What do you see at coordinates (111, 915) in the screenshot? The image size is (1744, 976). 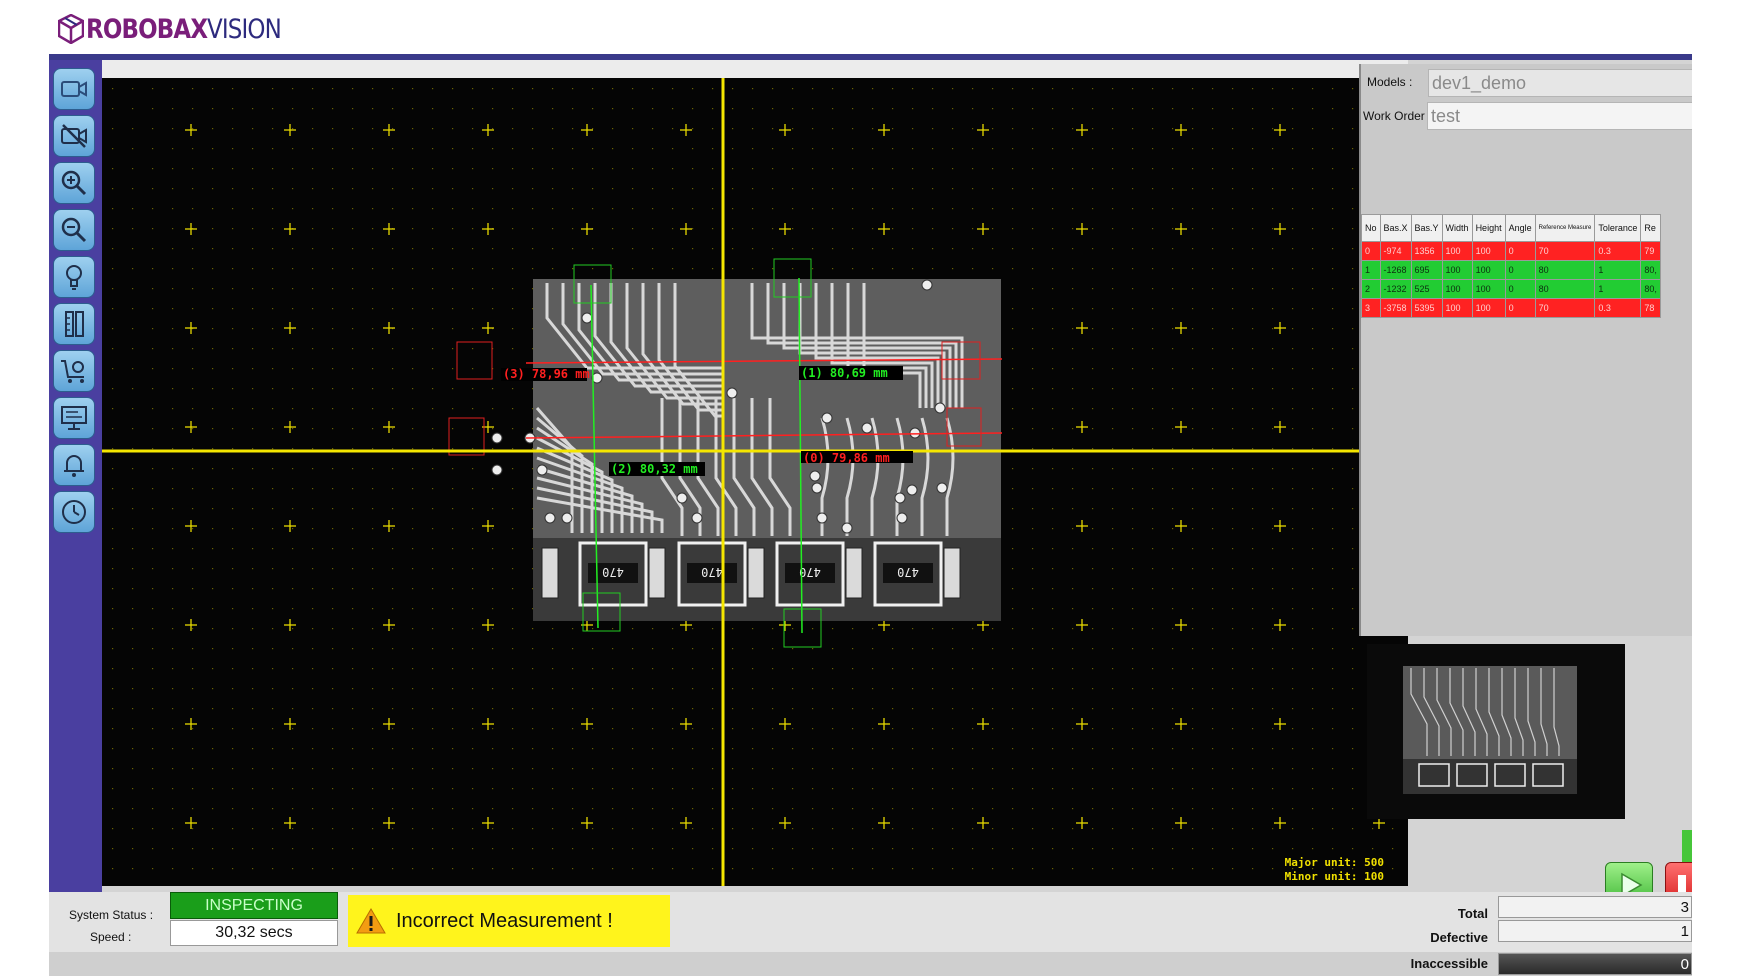 I see `system-status-label: System Status :` at bounding box center [111, 915].